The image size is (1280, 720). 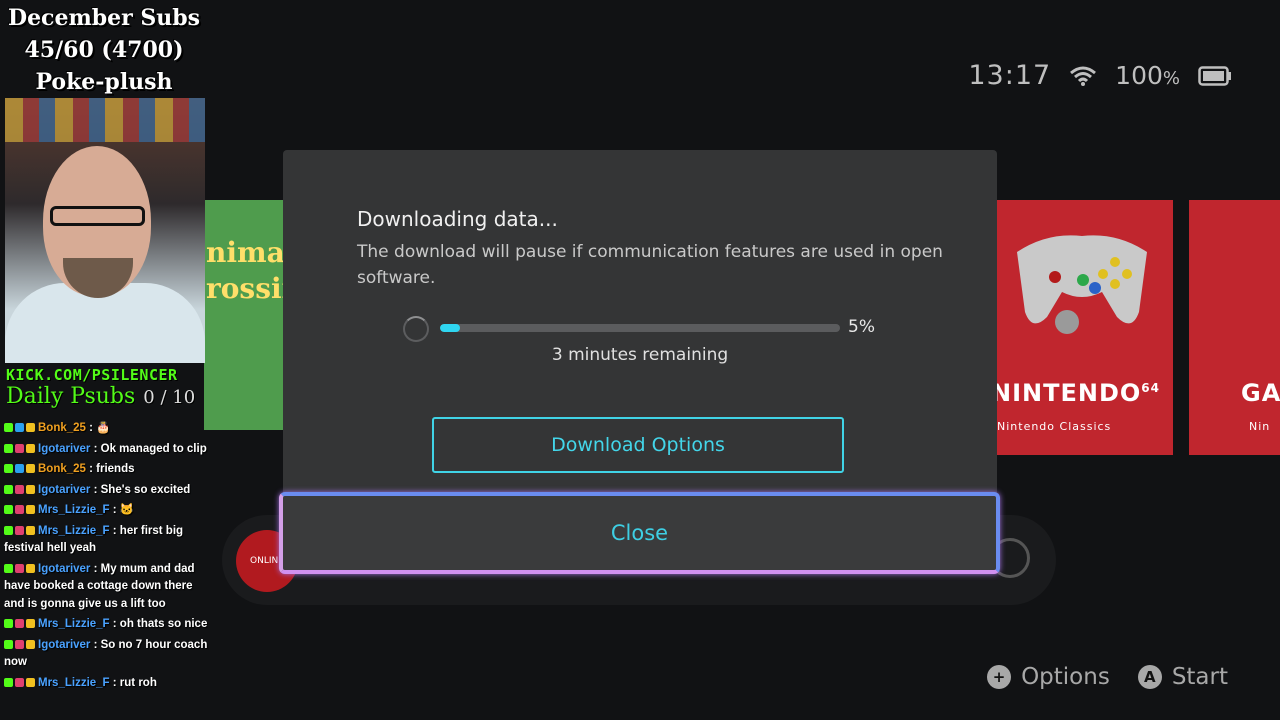 What do you see at coordinates (1260, 393) in the screenshot?
I see `game-tile-title: GA` at bounding box center [1260, 393].